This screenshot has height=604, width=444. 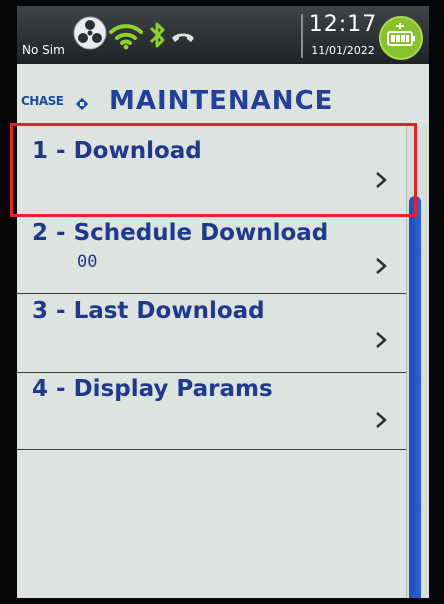 I want to click on bluetooth-icon, so click(x=157, y=37).